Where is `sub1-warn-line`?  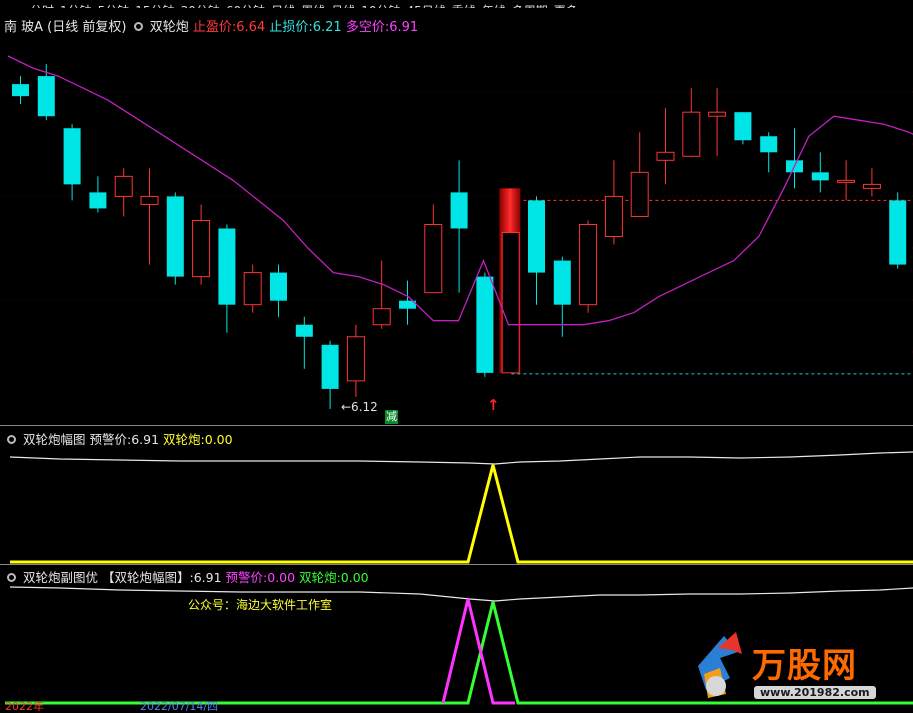
sub1-warn-line is located at coordinates (461, 458).